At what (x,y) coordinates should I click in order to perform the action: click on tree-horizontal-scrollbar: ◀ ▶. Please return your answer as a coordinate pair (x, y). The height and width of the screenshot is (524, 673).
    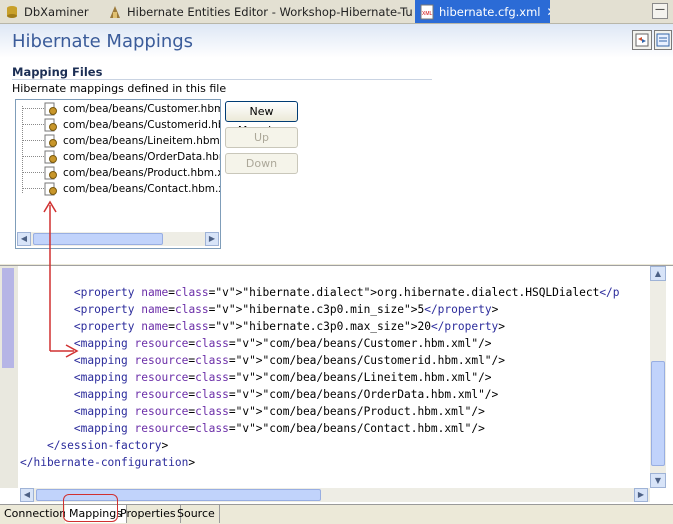
    Looking at the image, I should click on (118, 239).